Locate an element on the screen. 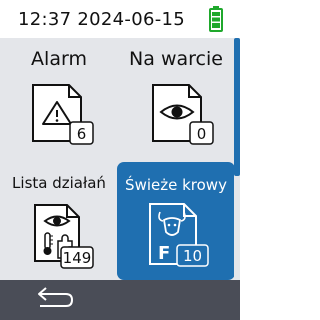 Image resolution: width=320 pixels, height=320 pixels. tile-count: 149 is located at coordinates (77, 258).